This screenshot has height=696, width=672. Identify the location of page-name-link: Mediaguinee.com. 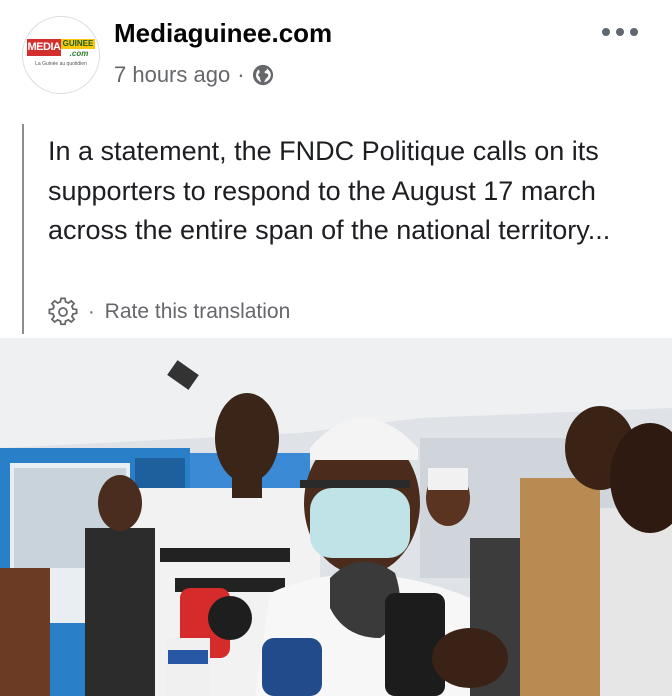
(223, 33).